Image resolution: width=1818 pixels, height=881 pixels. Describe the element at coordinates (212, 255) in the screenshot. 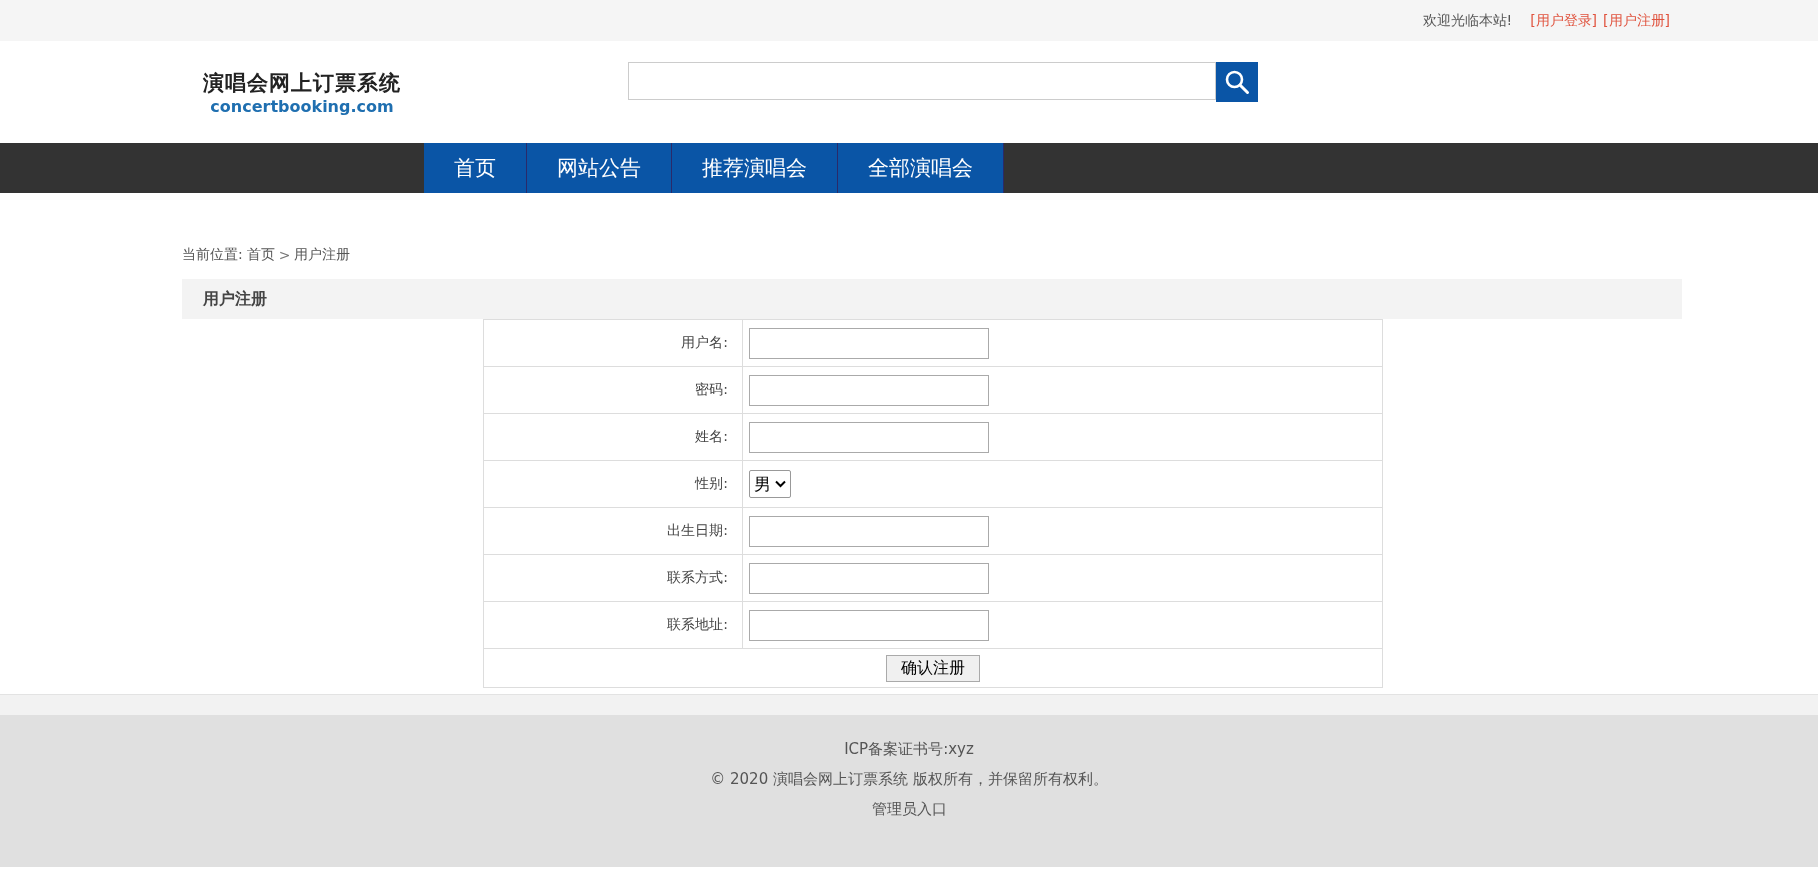

I see `breadcrumb-label: 当前位置:` at that location.